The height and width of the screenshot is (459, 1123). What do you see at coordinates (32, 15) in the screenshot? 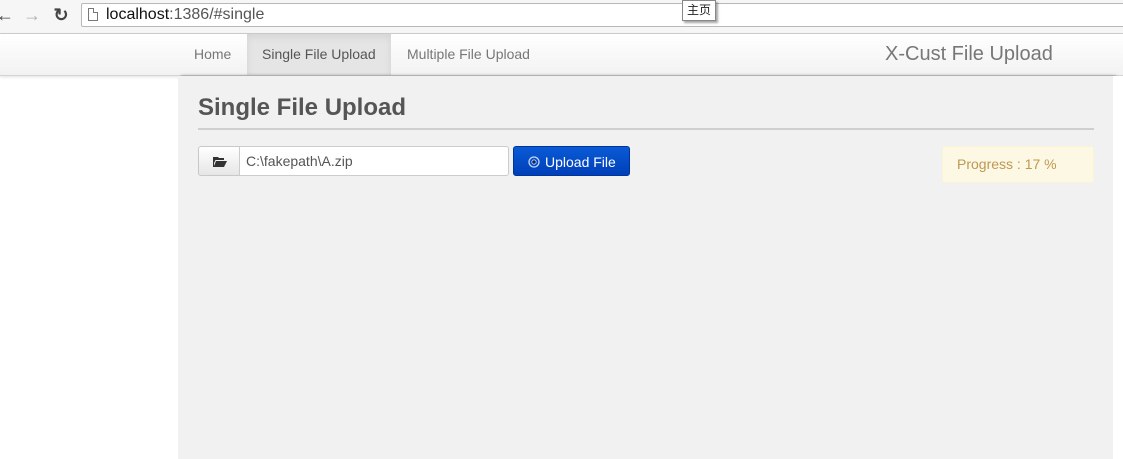
I see `forward-arrow-icon: →` at bounding box center [32, 15].